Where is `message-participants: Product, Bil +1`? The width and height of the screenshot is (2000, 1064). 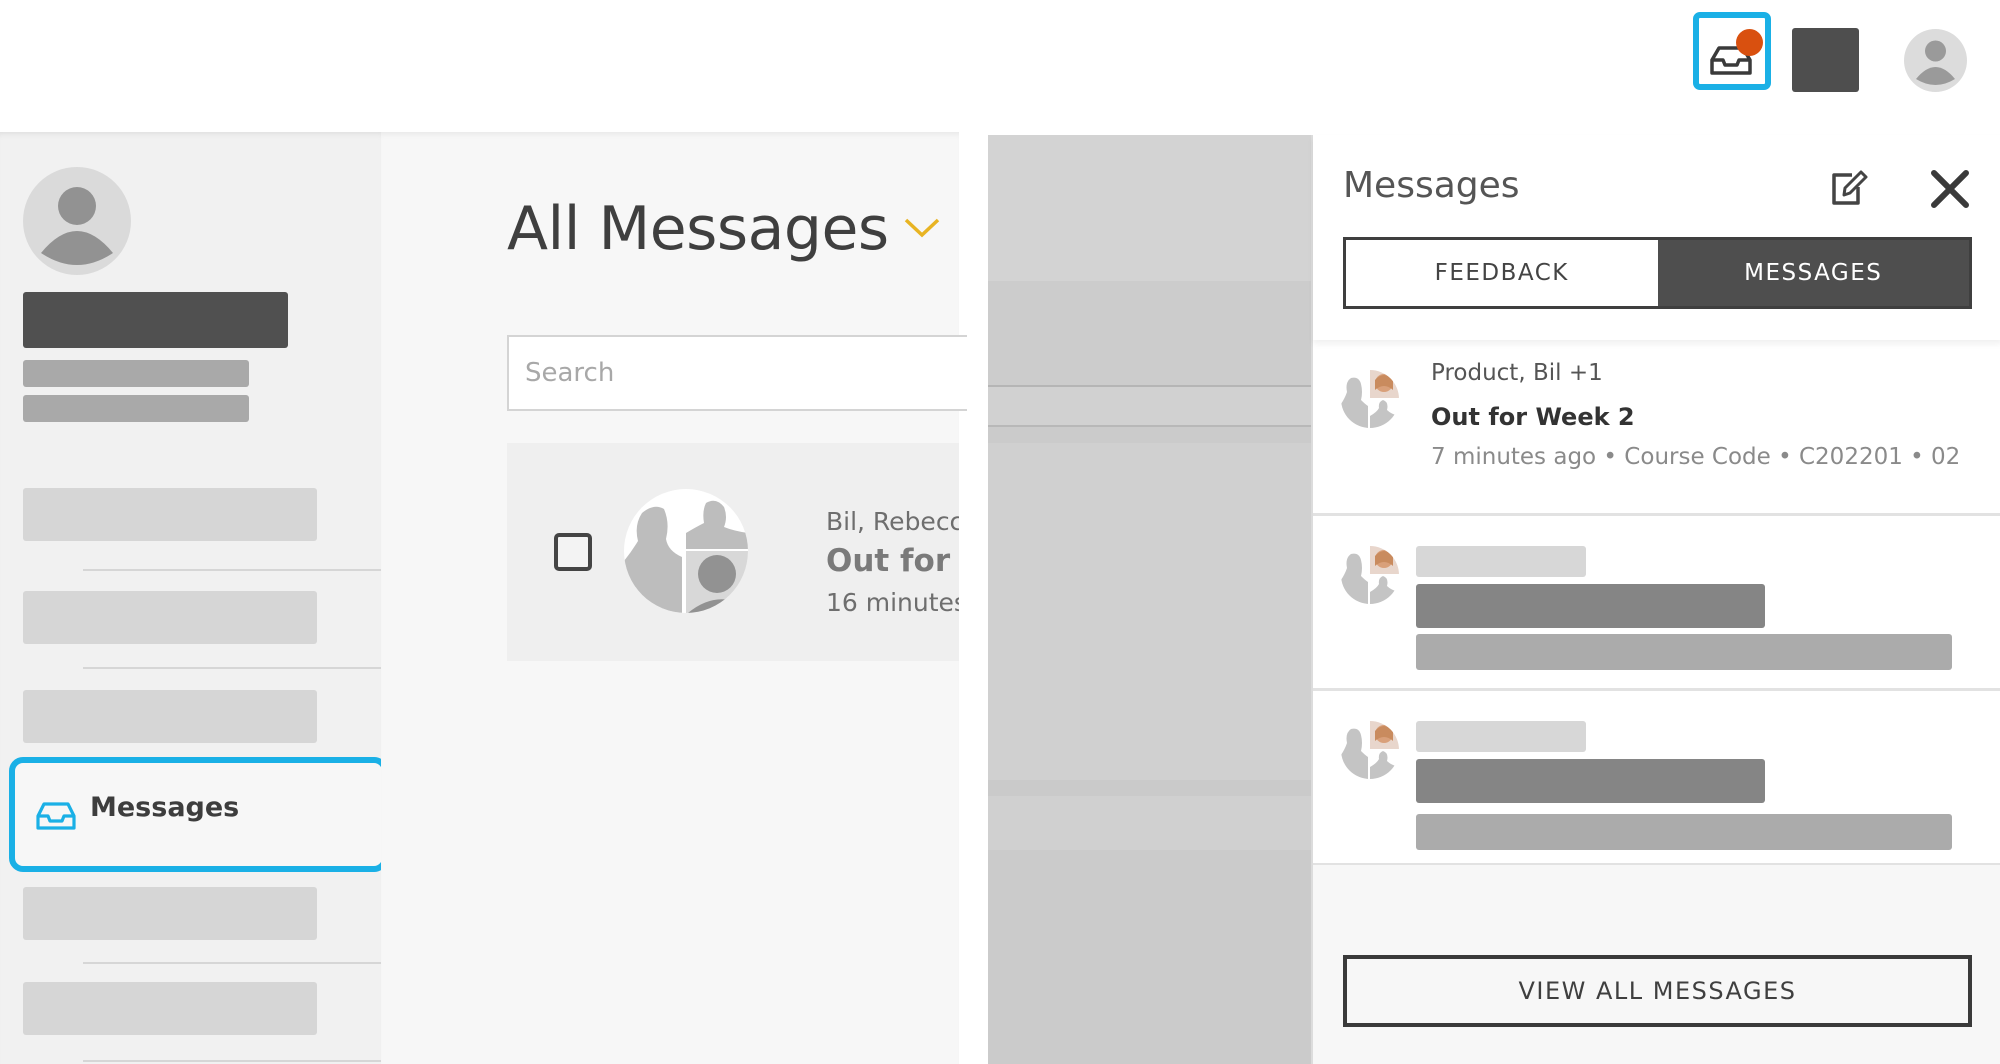 message-participants: Product, Bil +1 is located at coordinates (1517, 373).